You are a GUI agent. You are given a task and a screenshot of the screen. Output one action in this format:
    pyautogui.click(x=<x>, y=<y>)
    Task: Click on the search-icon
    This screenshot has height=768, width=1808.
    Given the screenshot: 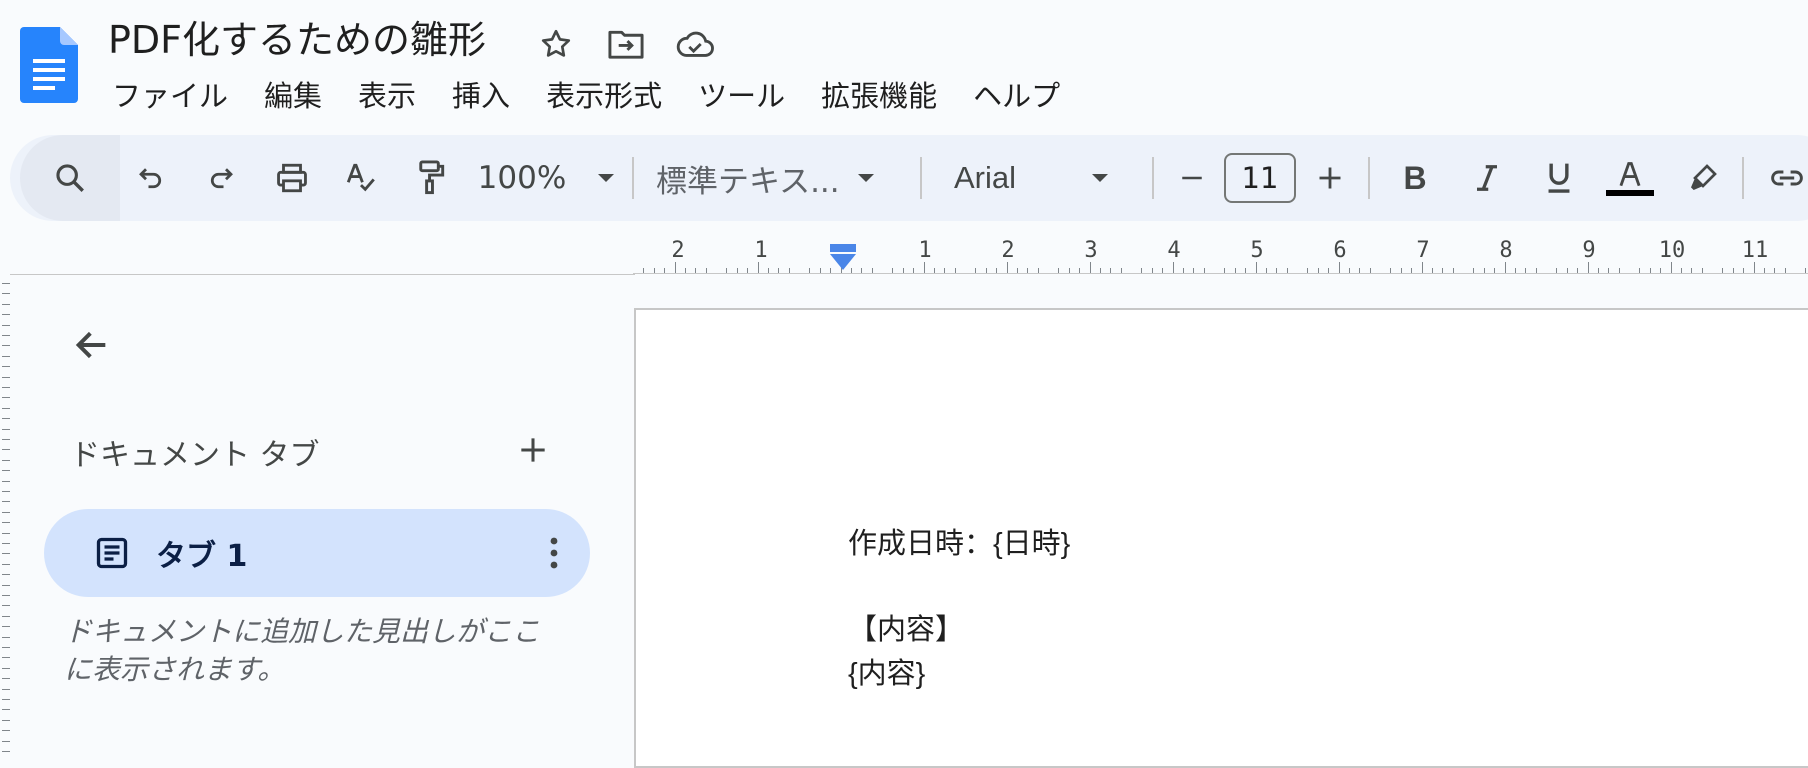 What is the action you would take?
    pyautogui.click(x=70, y=178)
    